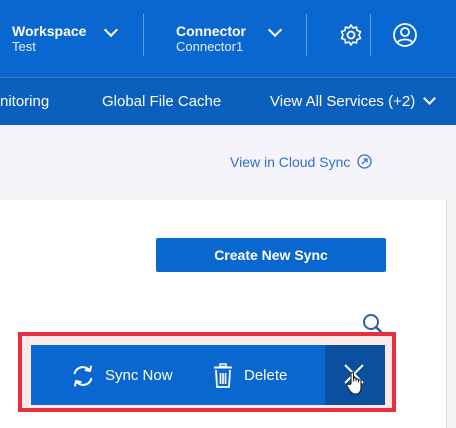 This screenshot has width=456, height=428. Describe the element at coordinates (83, 376) in the screenshot. I see `sync-icon` at that location.